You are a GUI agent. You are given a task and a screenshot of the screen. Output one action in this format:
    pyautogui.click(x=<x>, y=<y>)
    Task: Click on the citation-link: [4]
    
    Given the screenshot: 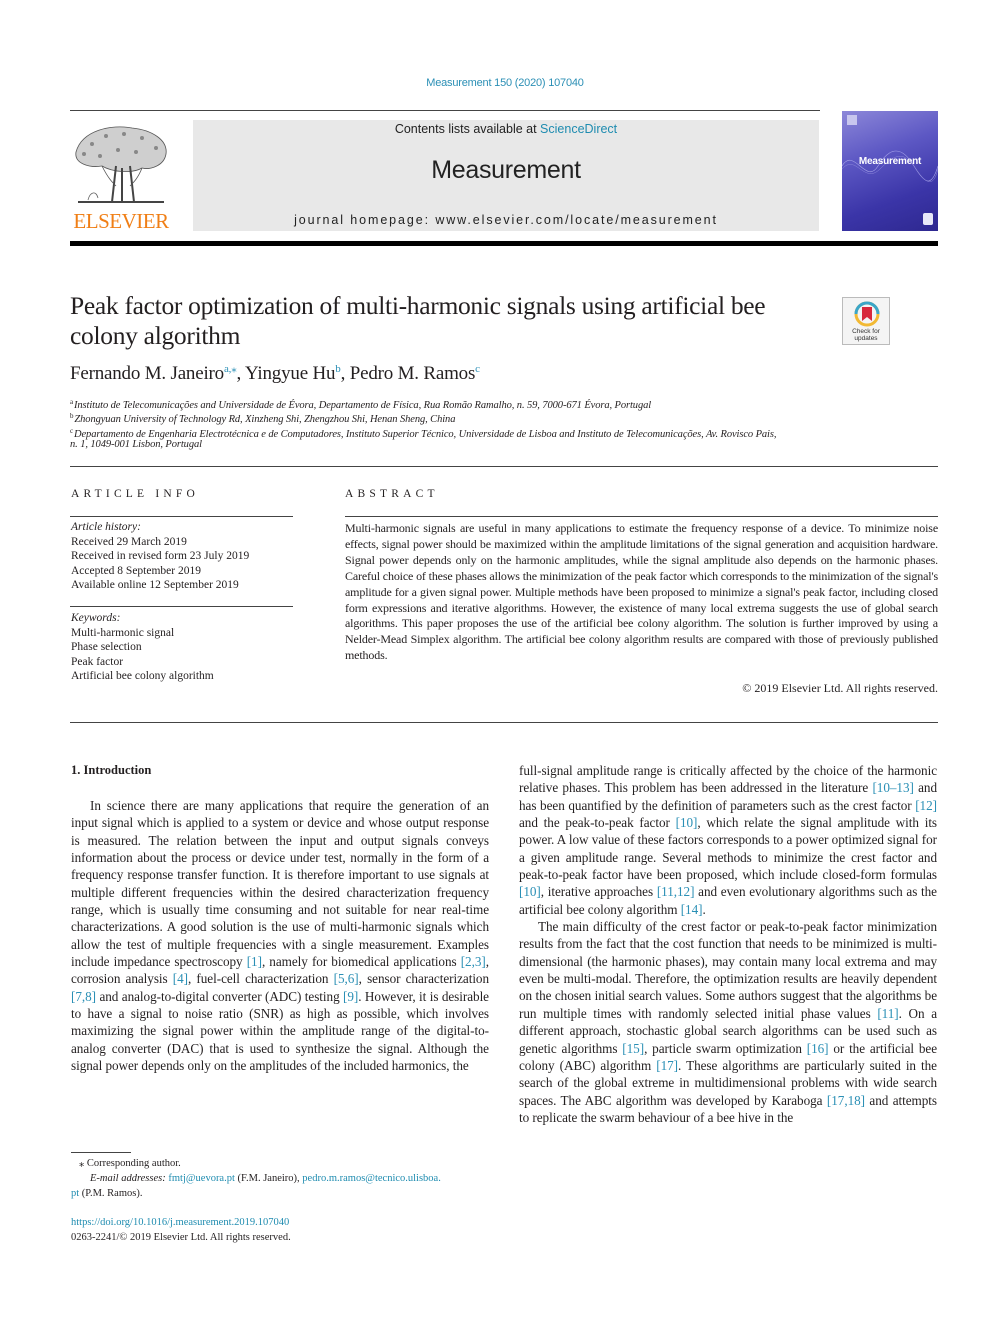 What is the action you would take?
    pyautogui.click(x=180, y=978)
    